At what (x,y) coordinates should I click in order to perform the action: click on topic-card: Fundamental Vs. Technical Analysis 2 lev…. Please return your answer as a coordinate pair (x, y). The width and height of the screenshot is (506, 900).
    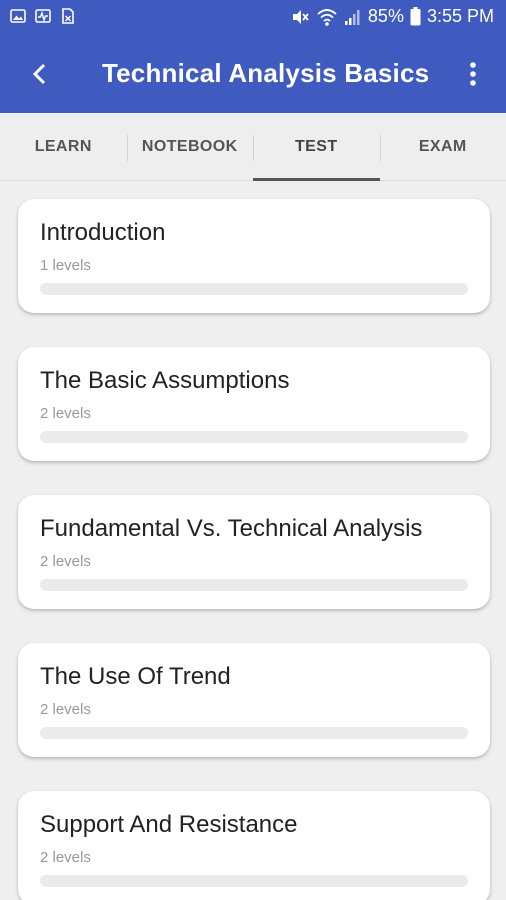
    Looking at the image, I should click on (254, 552).